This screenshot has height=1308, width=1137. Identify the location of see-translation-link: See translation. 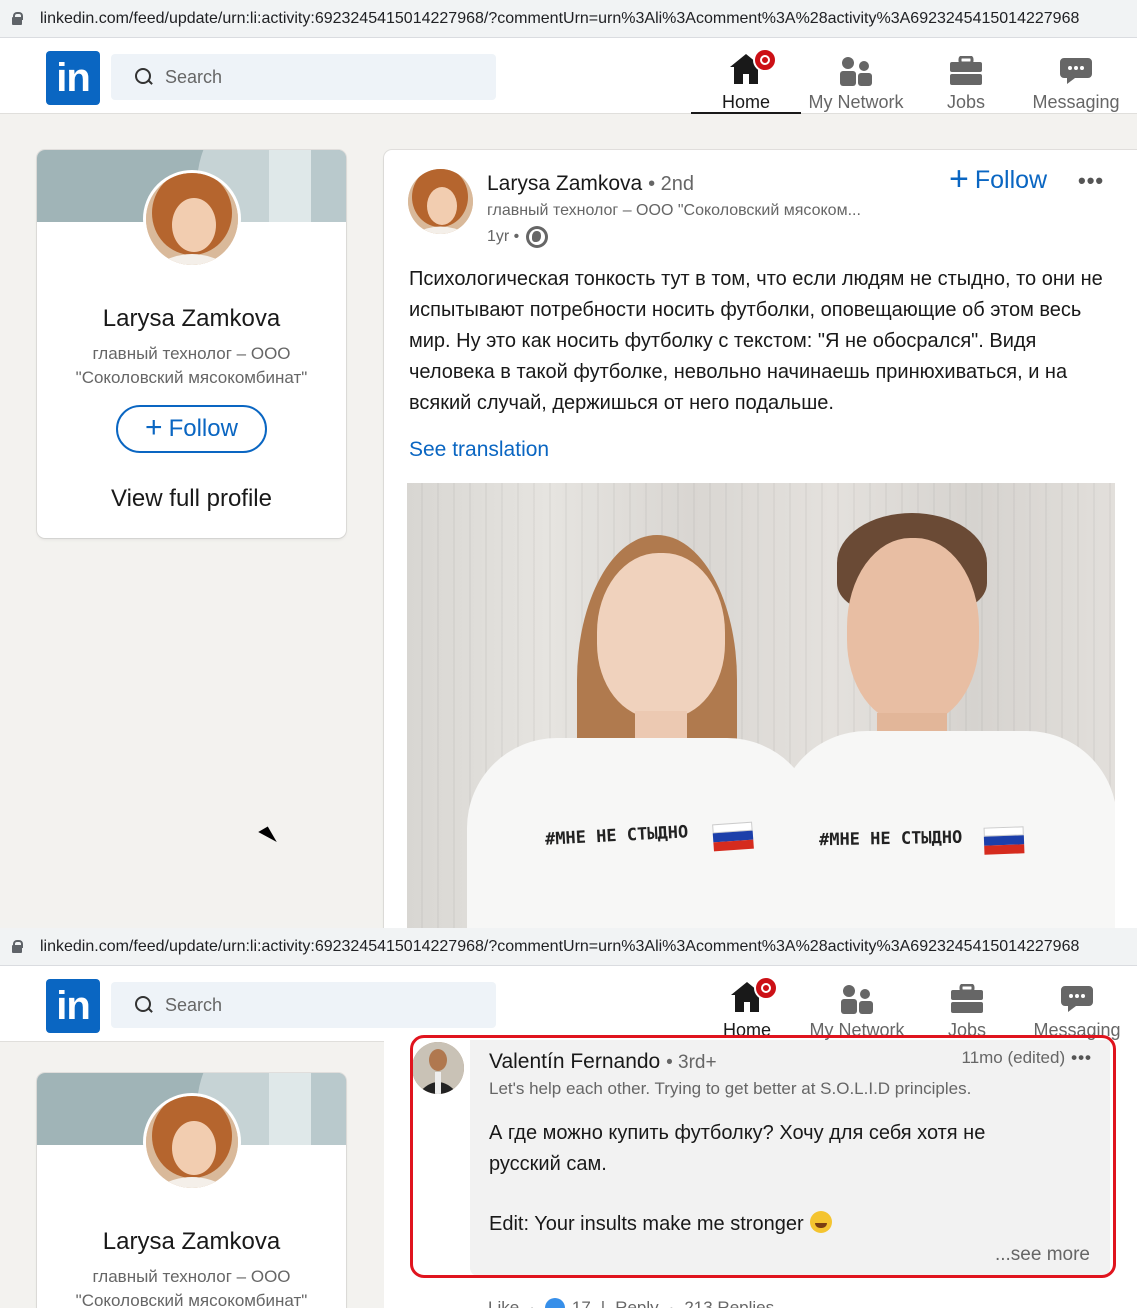
(479, 450).